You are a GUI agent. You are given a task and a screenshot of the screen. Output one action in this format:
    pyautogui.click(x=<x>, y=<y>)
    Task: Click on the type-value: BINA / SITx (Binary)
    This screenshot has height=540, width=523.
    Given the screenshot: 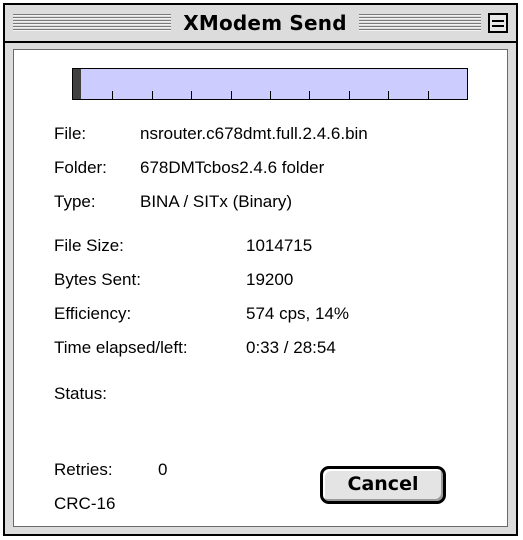 What is the action you would take?
    pyautogui.click(x=216, y=201)
    